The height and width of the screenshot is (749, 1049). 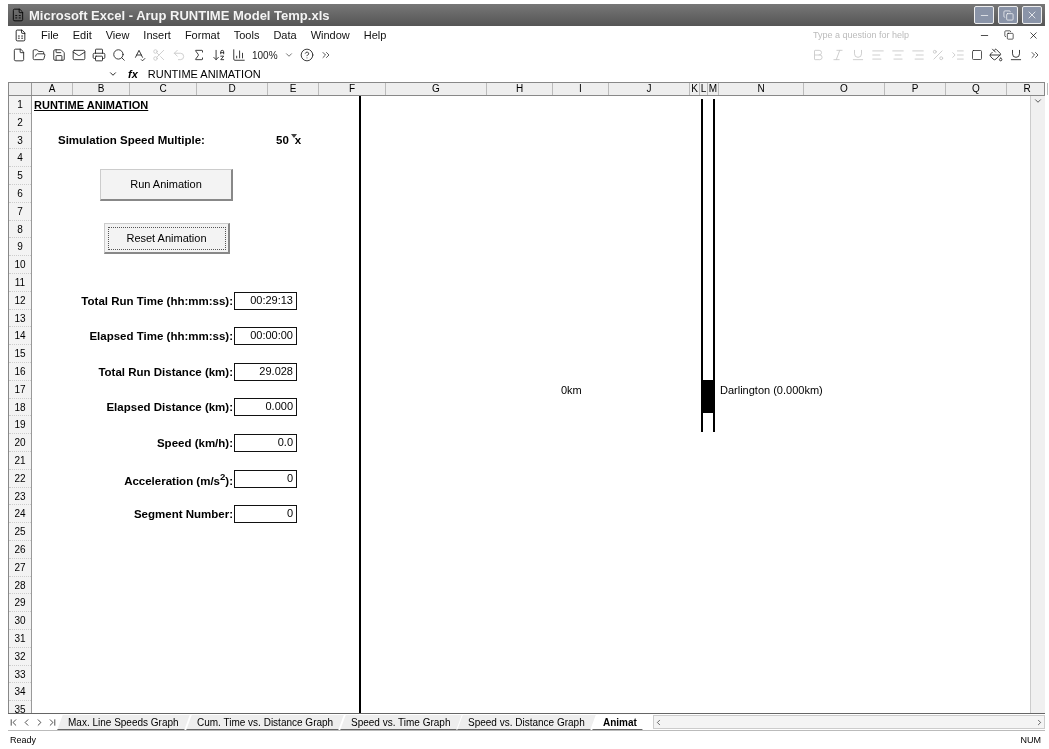 I want to click on new-file-icon, so click(x=19, y=55).